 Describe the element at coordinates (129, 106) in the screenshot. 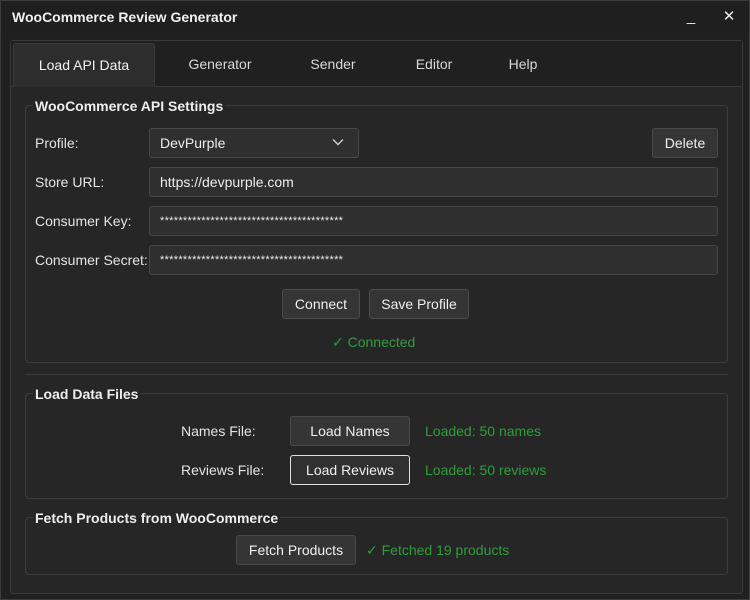

I see `api-settings-title: WooCommerce API Settings` at that location.